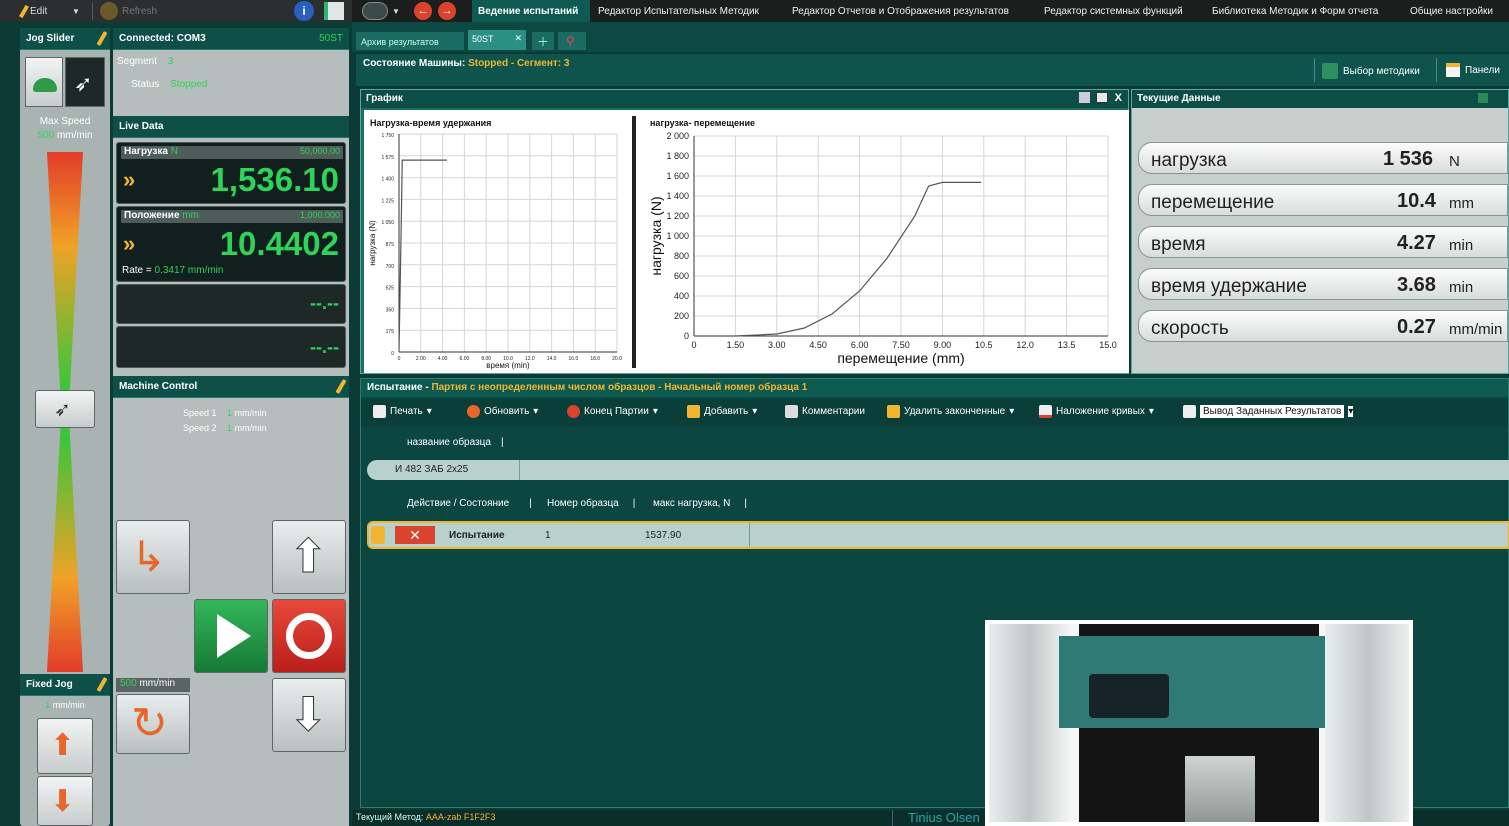 The height and width of the screenshot is (826, 1509). Describe the element at coordinates (387, 136) in the screenshot. I see `y-tick-label: 1 750` at that location.